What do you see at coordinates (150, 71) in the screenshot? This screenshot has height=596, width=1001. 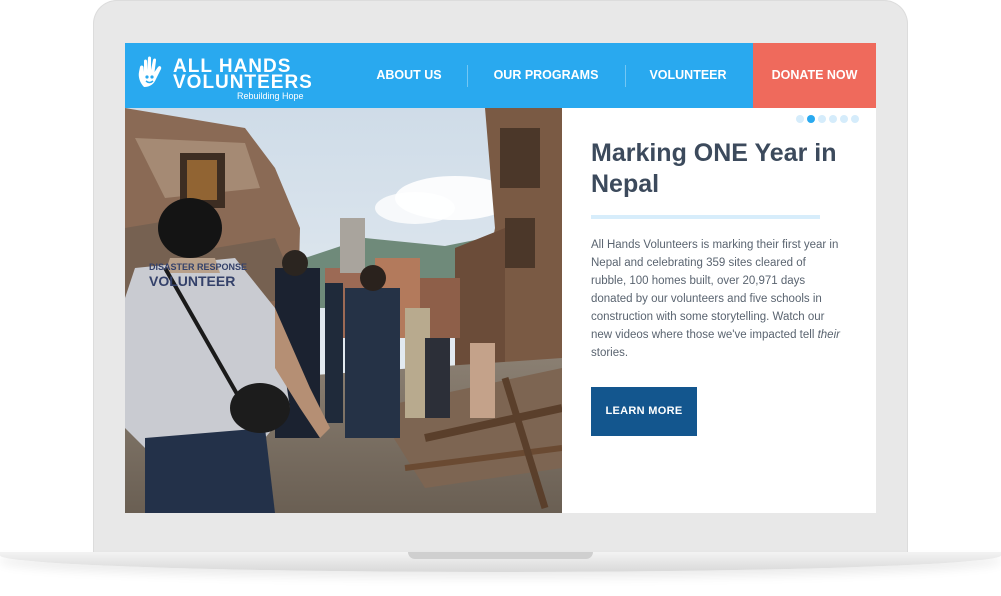 I see `hand-logo-icon` at bounding box center [150, 71].